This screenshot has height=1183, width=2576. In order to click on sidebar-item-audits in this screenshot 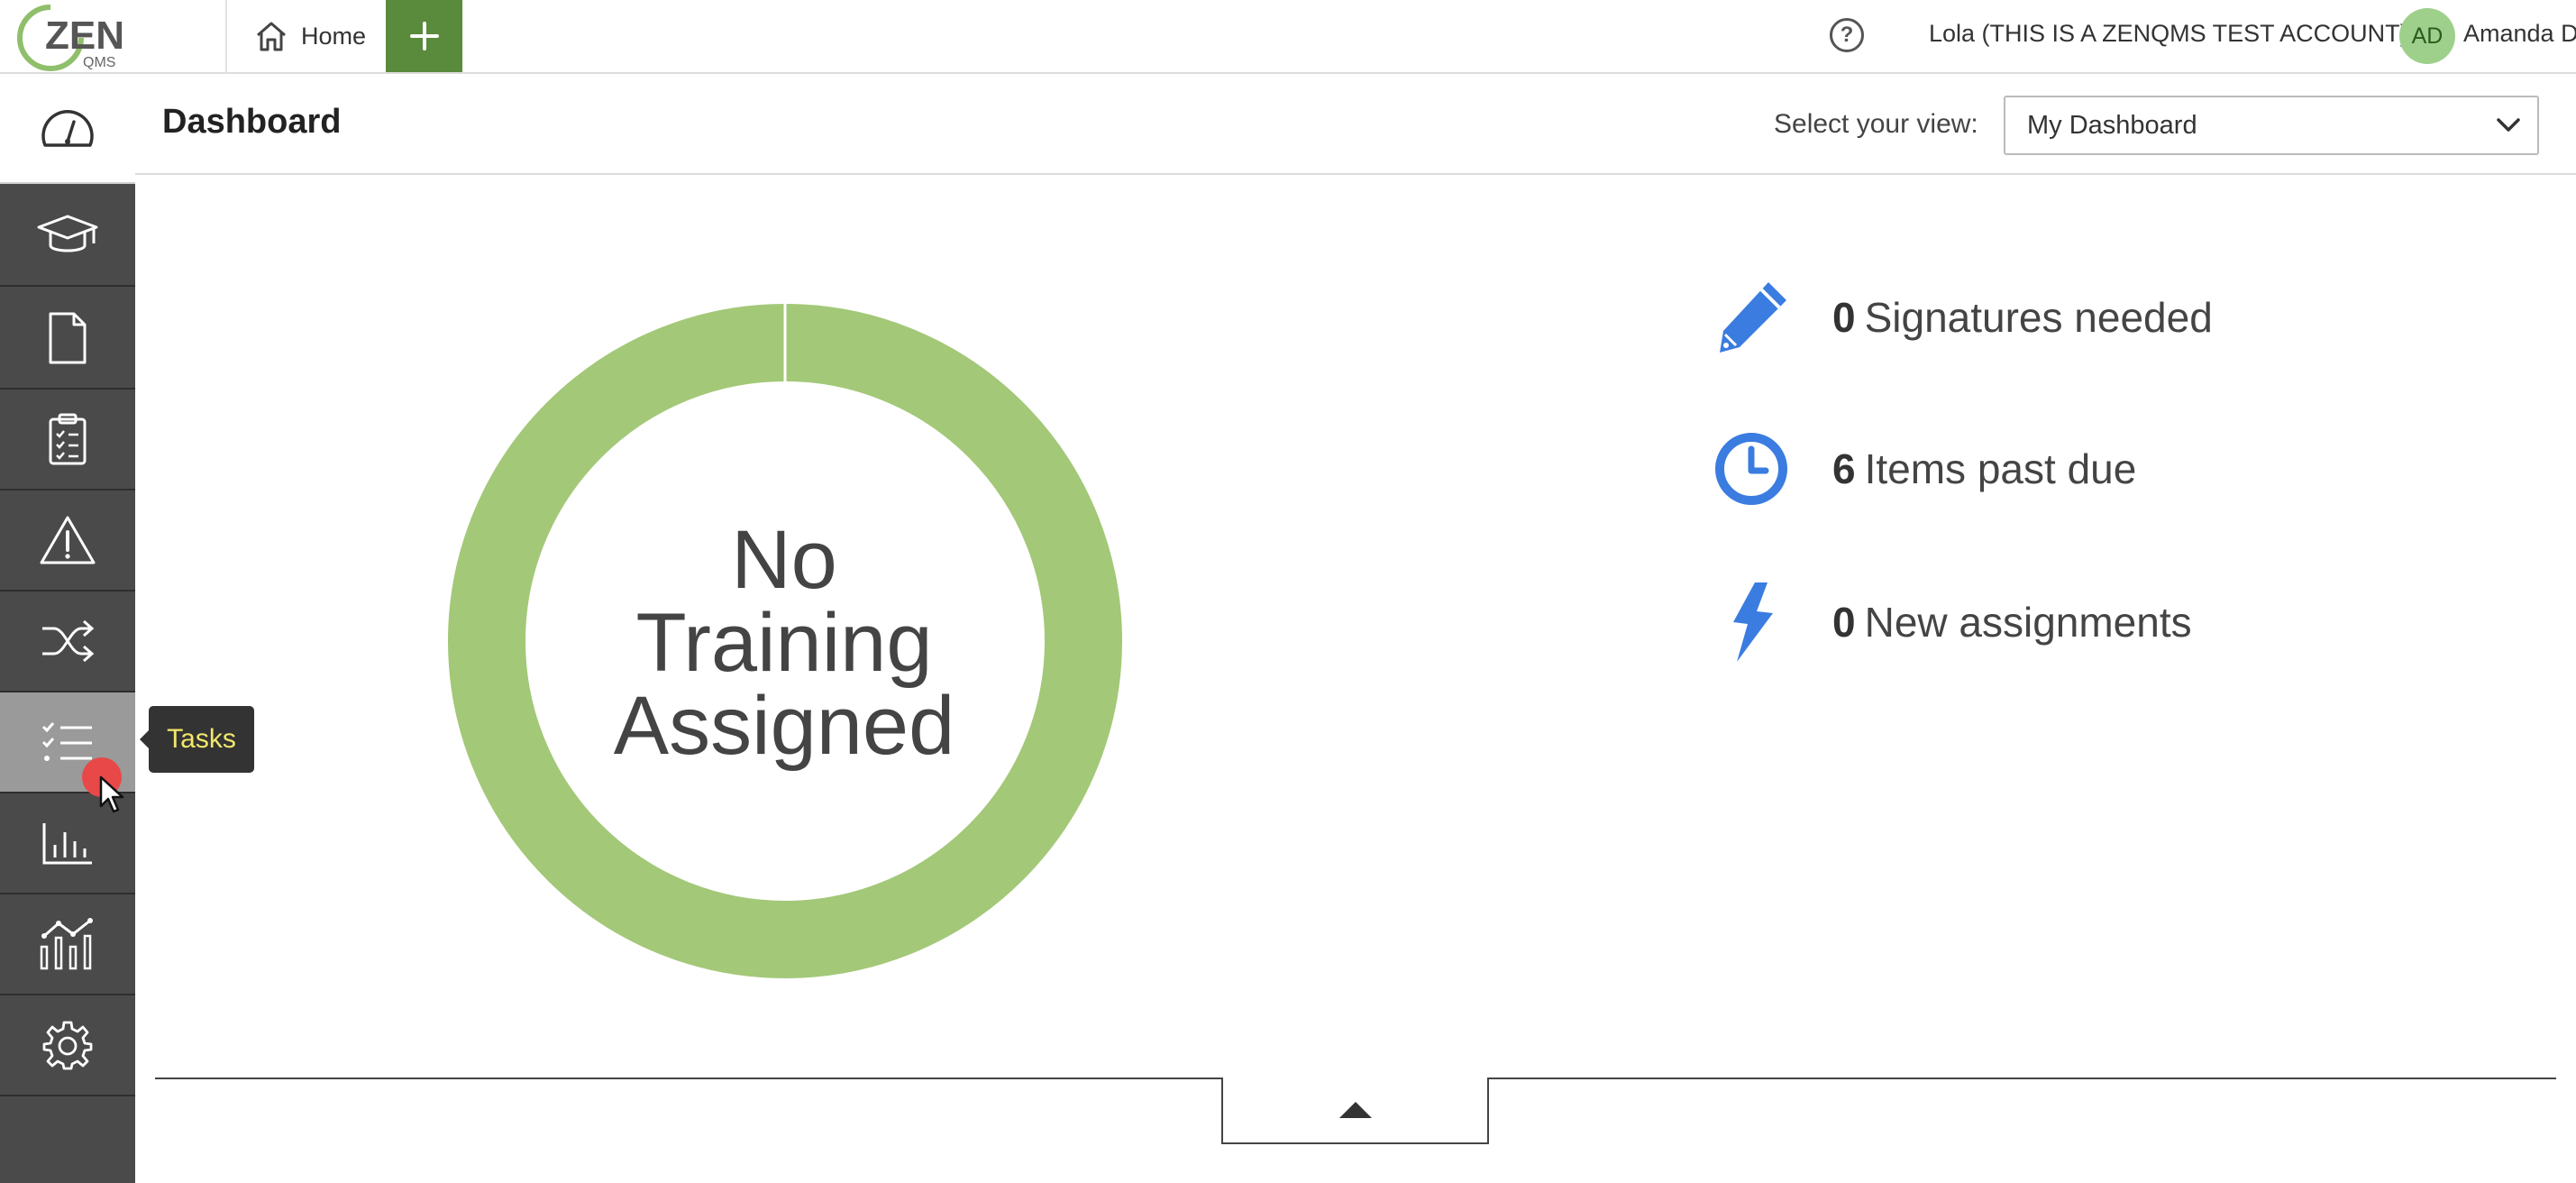, I will do `click(67, 440)`.